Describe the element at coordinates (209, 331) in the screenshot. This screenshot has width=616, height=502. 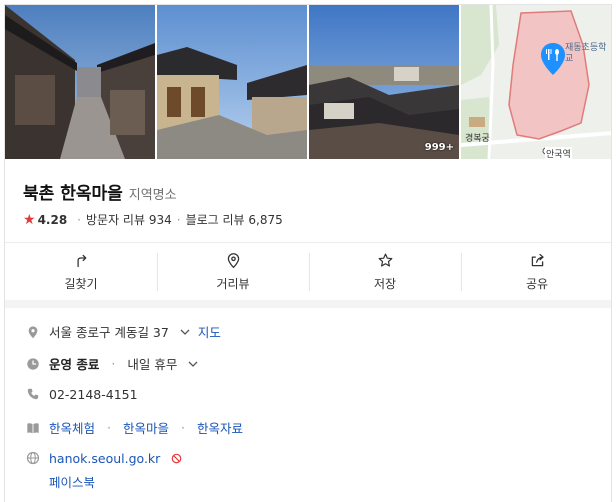
I see `map-link: 지도` at that location.